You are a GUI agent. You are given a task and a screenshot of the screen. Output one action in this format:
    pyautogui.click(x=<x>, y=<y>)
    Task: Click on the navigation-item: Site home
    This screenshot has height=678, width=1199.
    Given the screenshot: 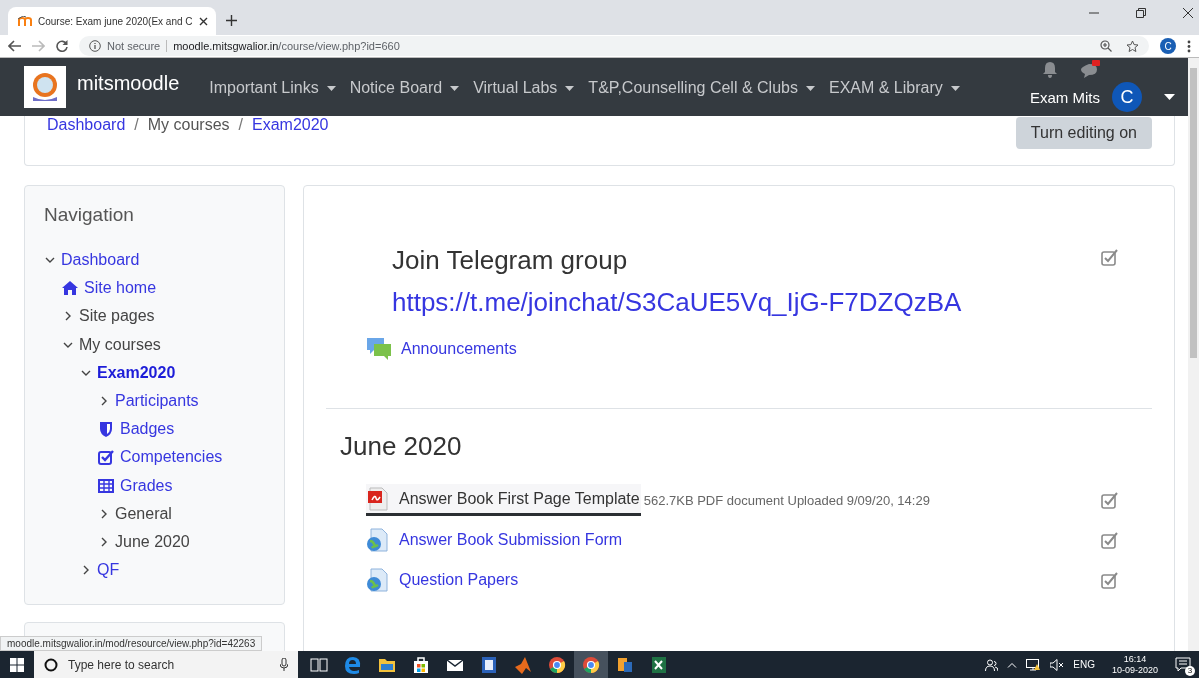 What is the action you would take?
    pyautogui.click(x=120, y=288)
    